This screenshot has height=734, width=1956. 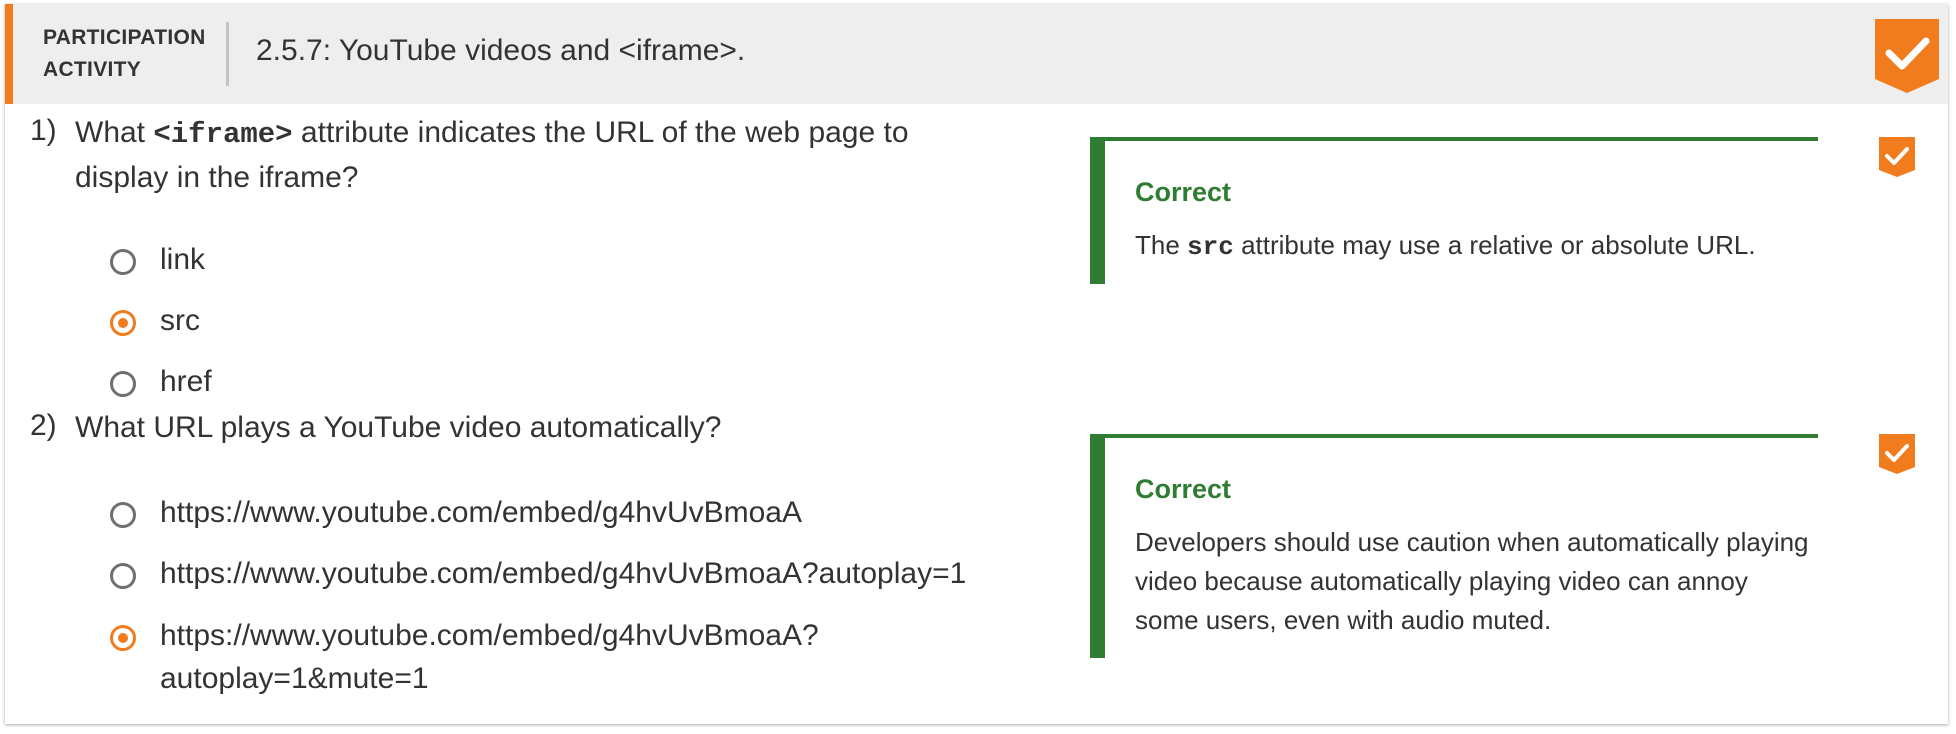 I want to click on question-number: 1), so click(x=43, y=130).